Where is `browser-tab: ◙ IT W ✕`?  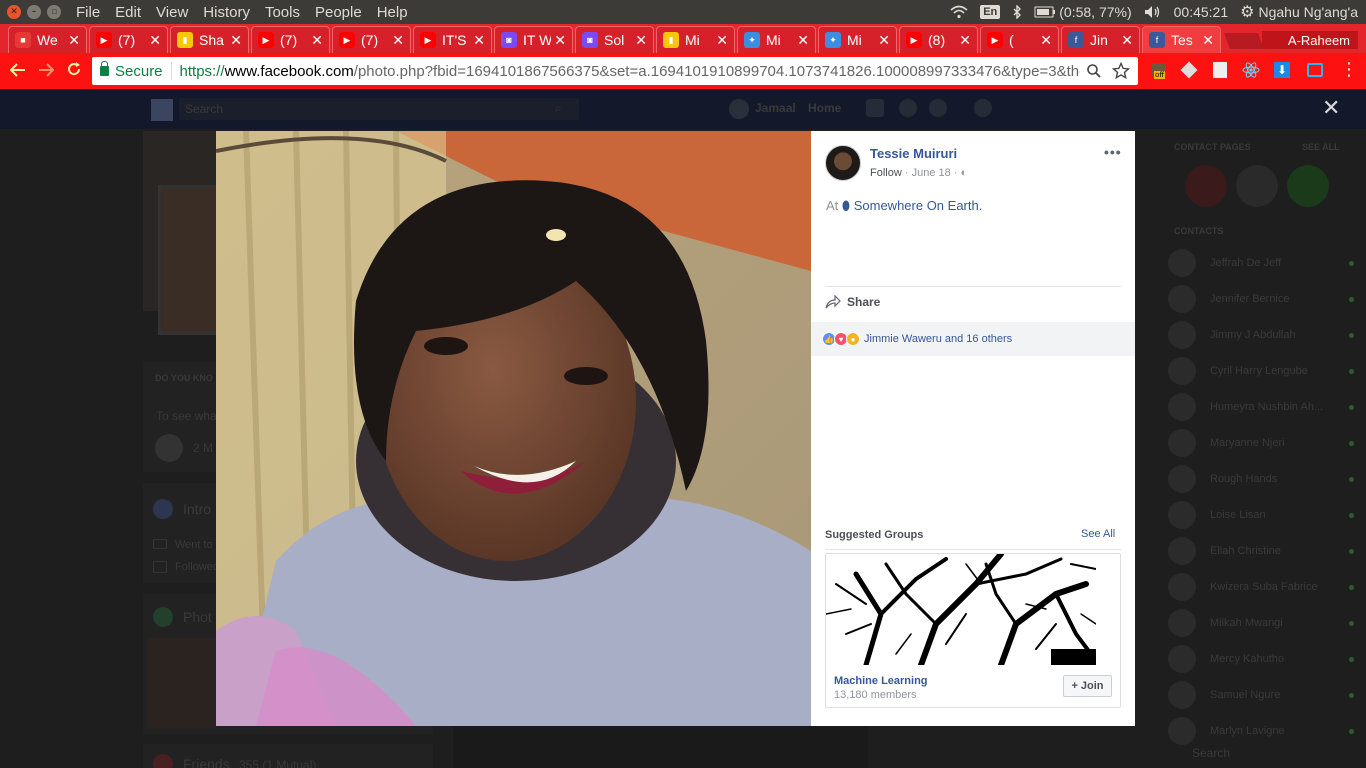
browser-tab: ◙ IT W ✕ is located at coordinates (533, 39).